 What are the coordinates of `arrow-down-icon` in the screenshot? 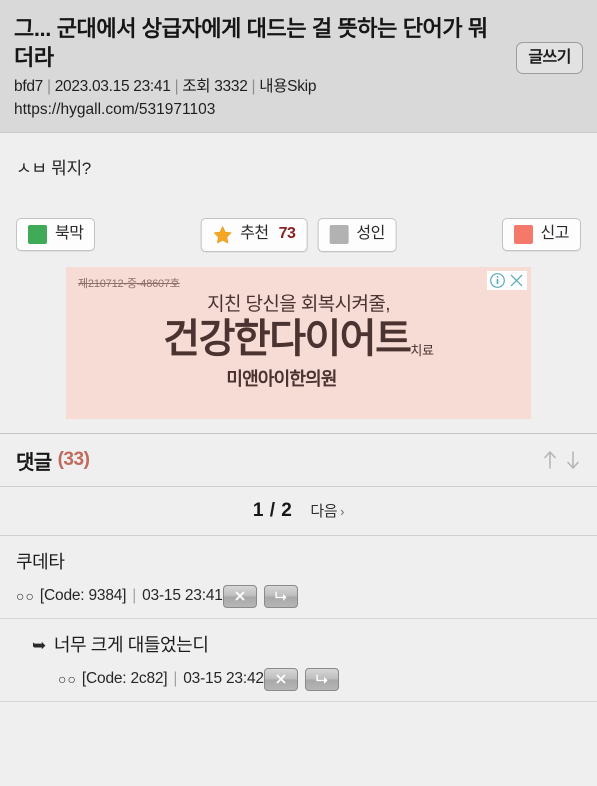 It's located at (573, 460).